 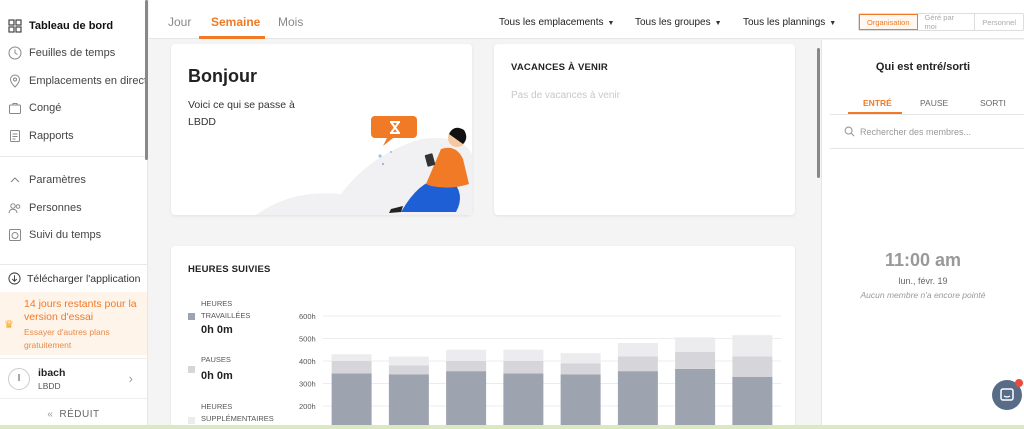 What do you see at coordinates (1019, 383) in the screenshot?
I see `notification-dot` at bounding box center [1019, 383].